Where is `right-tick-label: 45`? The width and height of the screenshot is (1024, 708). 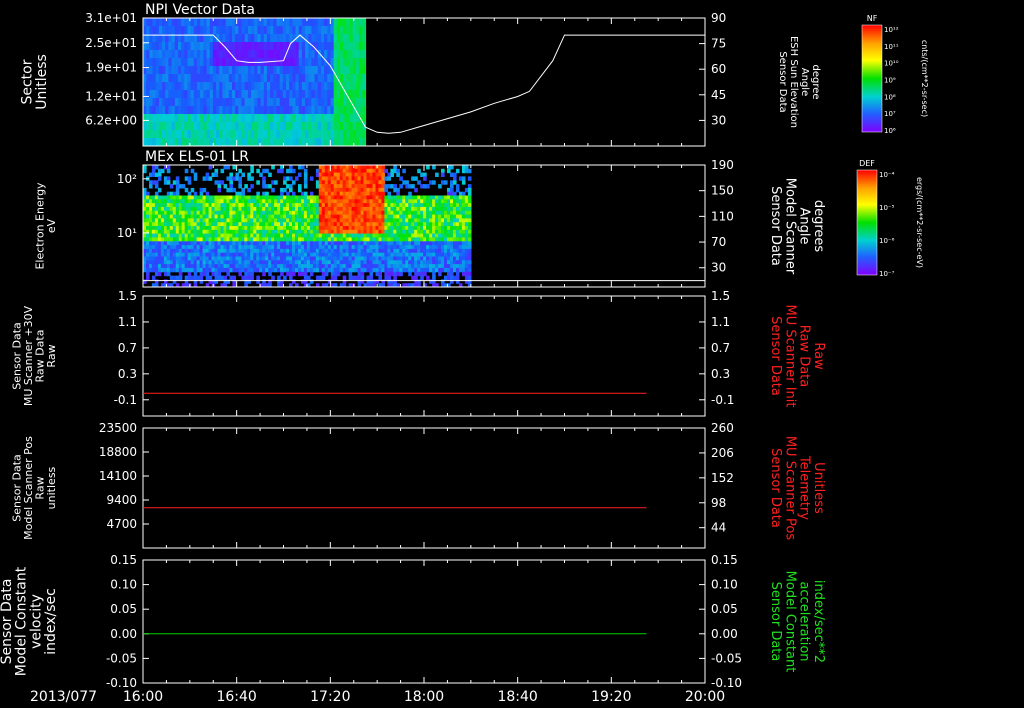
right-tick-label: 45 is located at coordinates (718, 95).